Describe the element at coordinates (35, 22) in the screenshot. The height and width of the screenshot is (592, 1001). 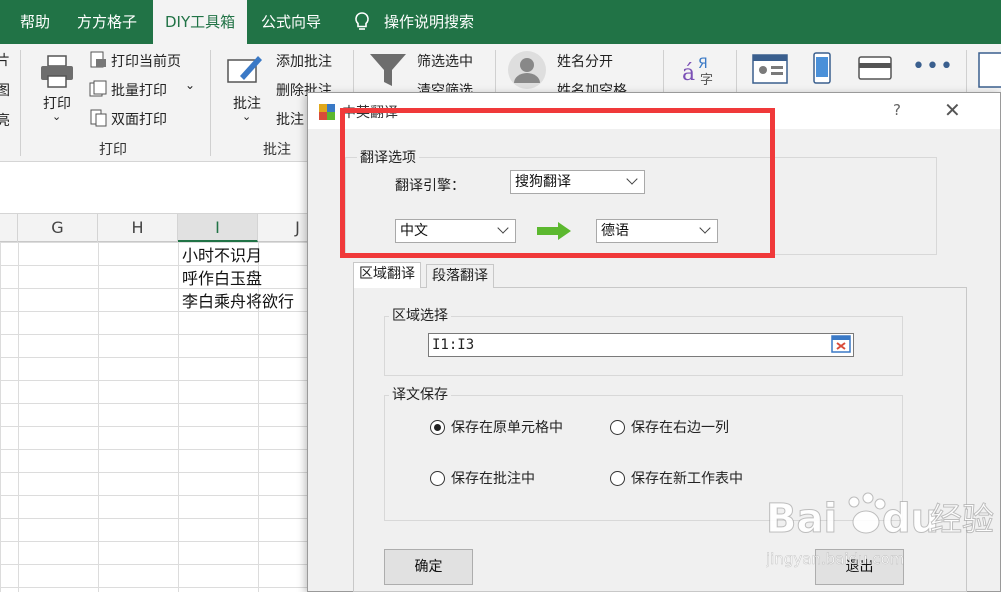
I see `tab-help: 帮助` at that location.